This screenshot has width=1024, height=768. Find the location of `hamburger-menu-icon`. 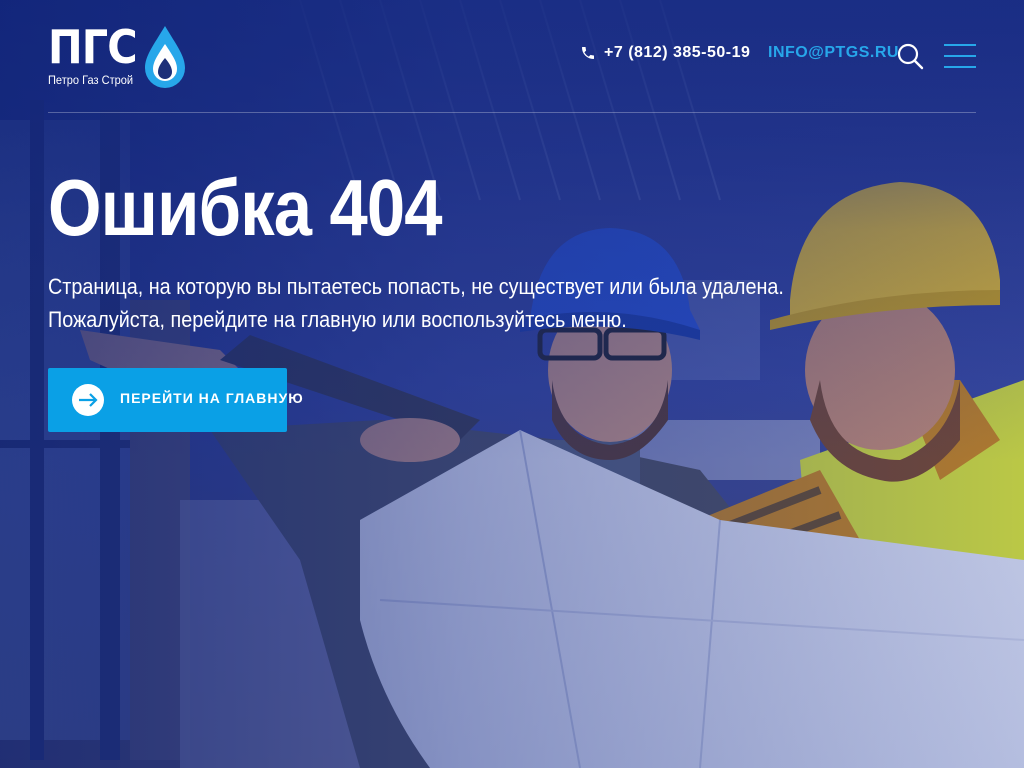

hamburger-menu-icon is located at coordinates (960, 56).